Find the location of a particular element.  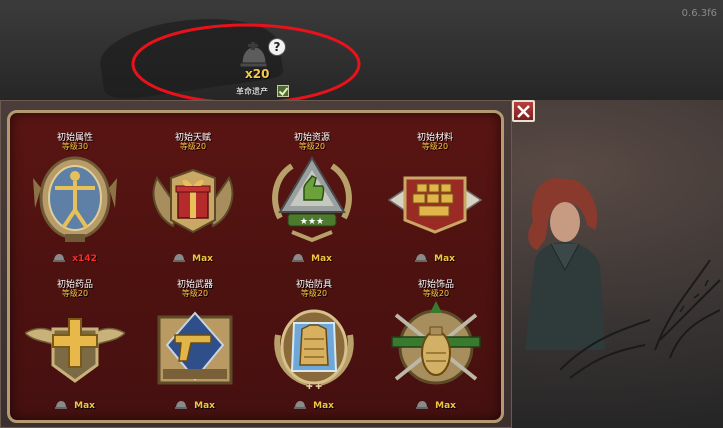

upgrade-card-materials: 初始材料 等级20 Max is located at coordinates (435, 200).